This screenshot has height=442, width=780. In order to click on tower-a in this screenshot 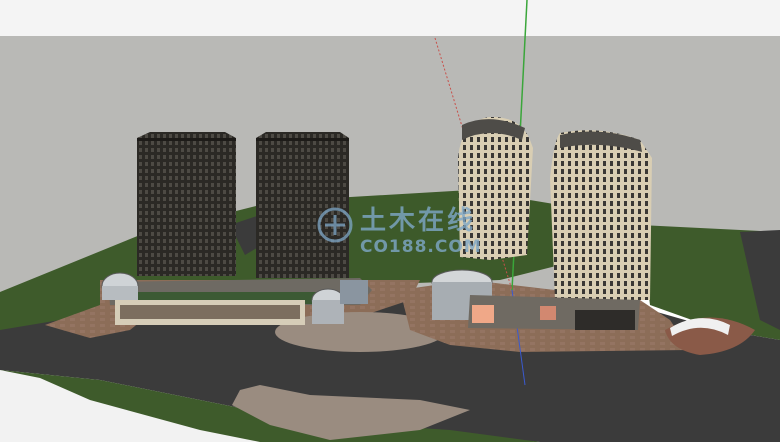, I will do `click(186, 204)`.